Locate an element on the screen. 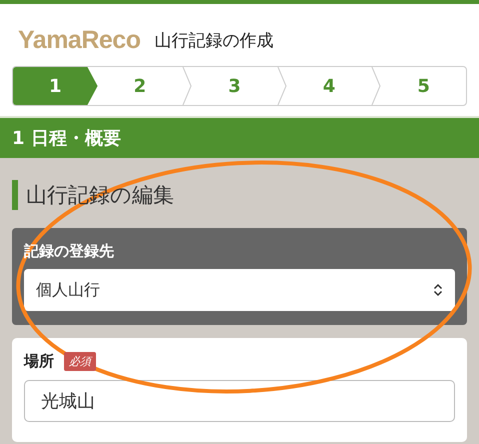  step-tab: 5 is located at coordinates (423, 86).